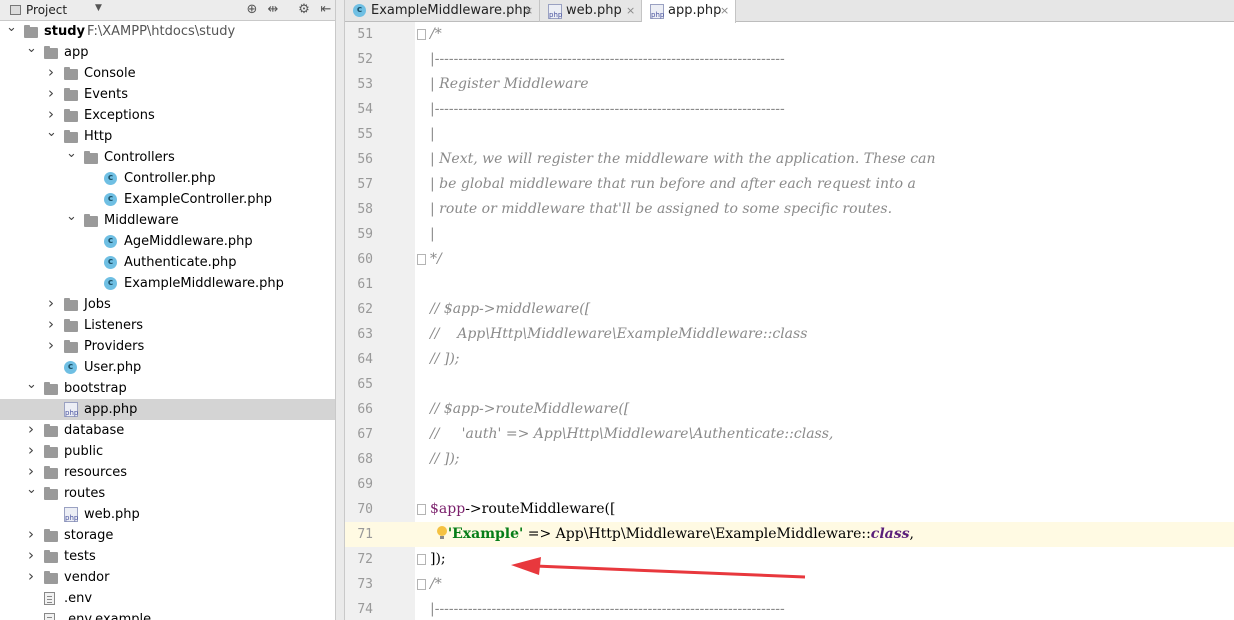 The height and width of the screenshot is (620, 1234). I want to click on tree-item: › Console, so click(167, 73).